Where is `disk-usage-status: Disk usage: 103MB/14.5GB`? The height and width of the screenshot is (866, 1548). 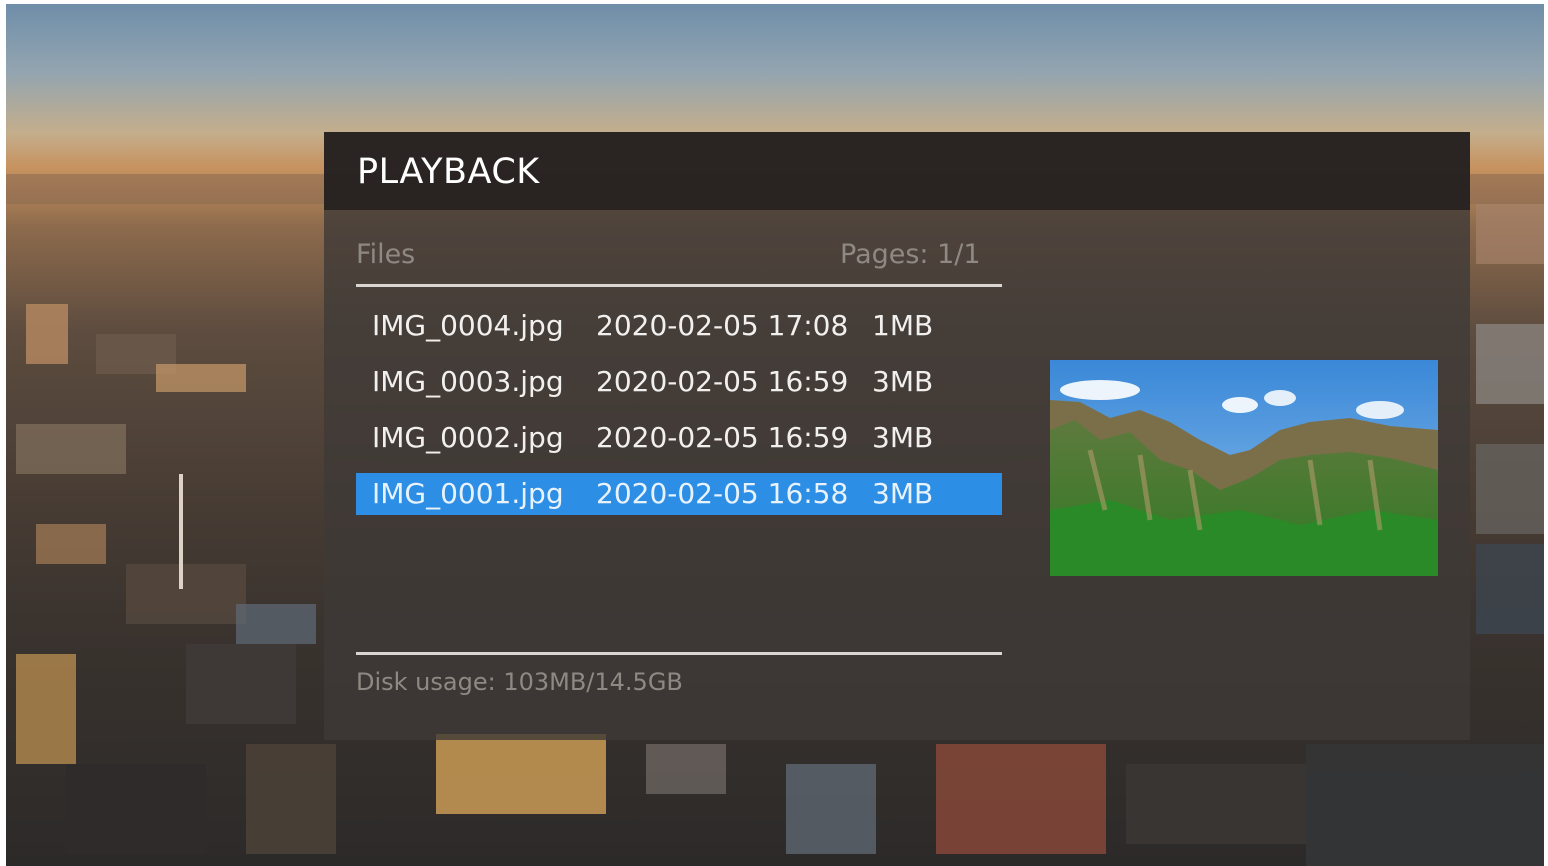
disk-usage-status: Disk usage: 103MB/14.5GB is located at coordinates (519, 682).